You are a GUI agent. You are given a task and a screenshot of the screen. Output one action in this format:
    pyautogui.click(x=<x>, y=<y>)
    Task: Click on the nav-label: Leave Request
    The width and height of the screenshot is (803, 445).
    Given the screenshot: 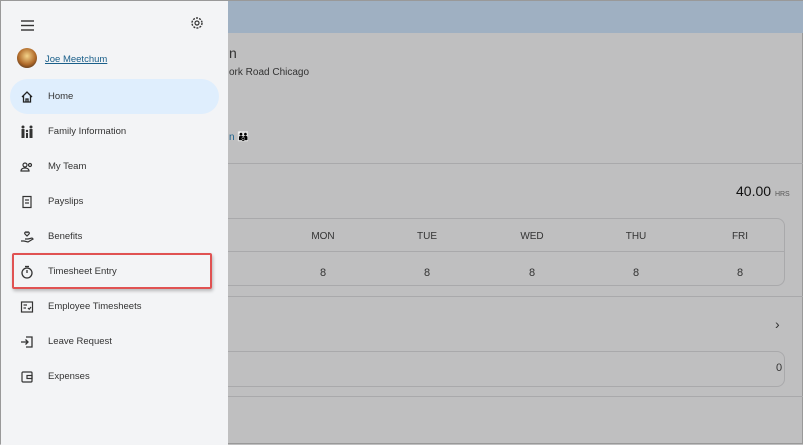 What is the action you would take?
    pyautogui.click(x=80, y=341)
    